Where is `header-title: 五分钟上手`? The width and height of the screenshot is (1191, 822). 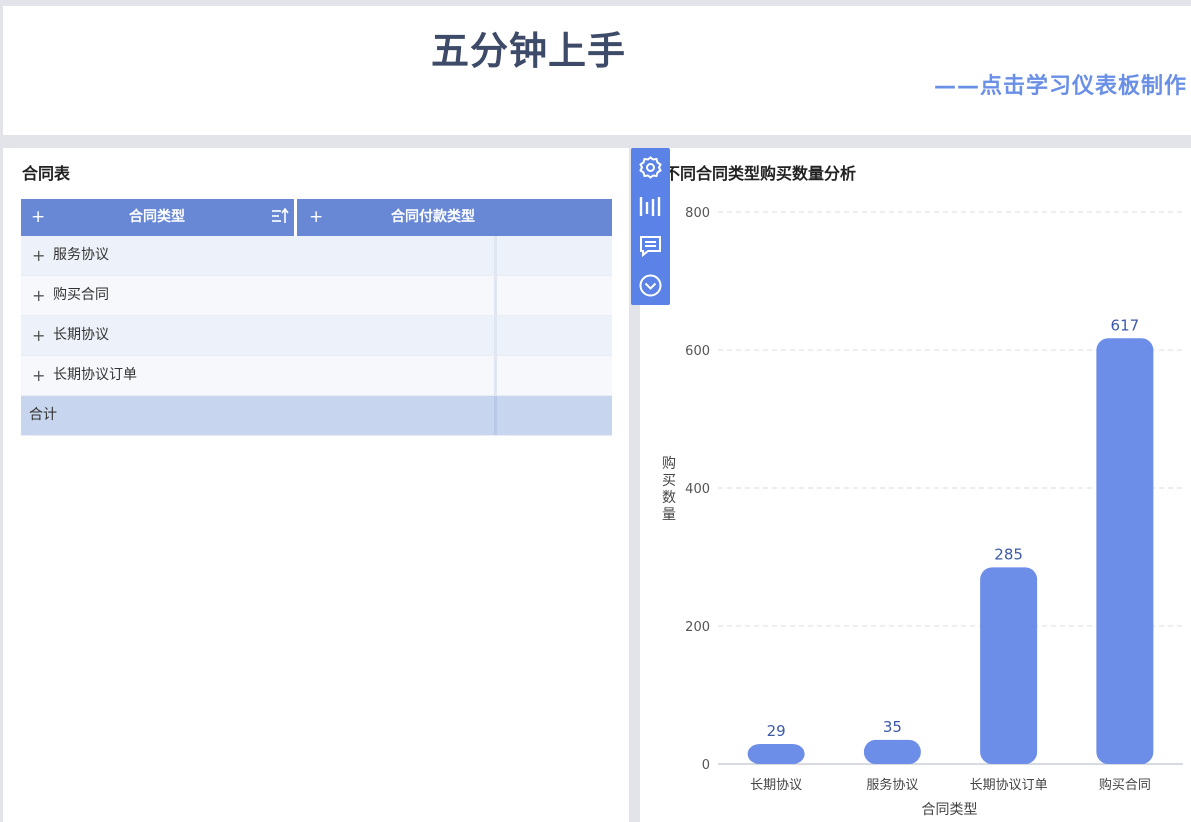
header-title: 五分钟上手 is located at coordinates (529, 51).